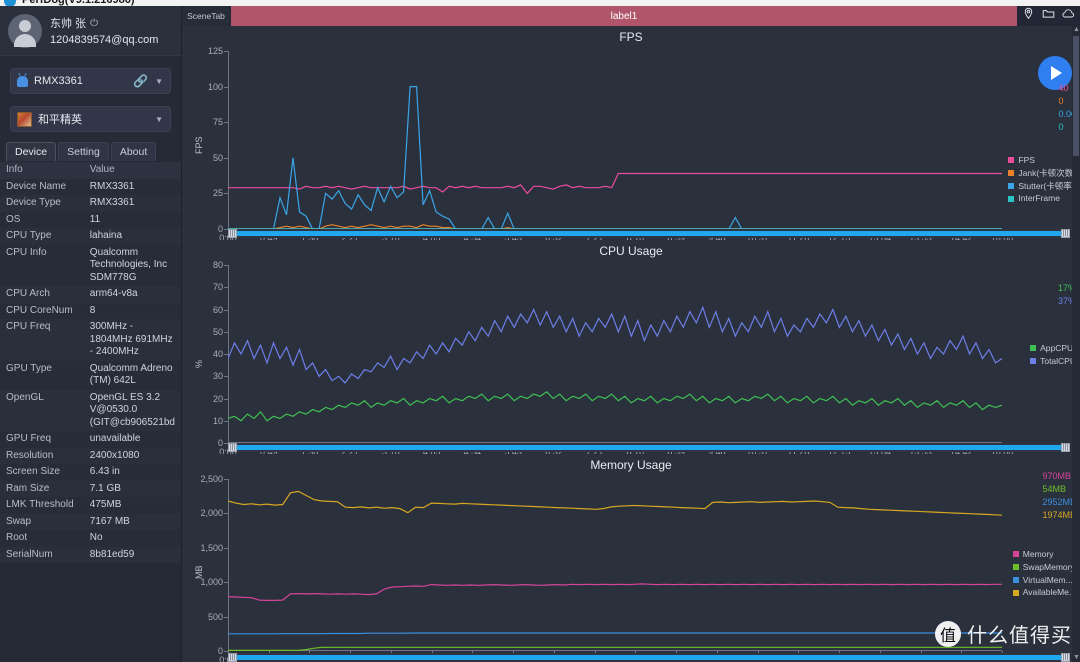 The image size is (1080, 662). Describe the element at coordinates (206, 16) in the screenshot. I see `scene-tab-button: SceneTab` at that location.